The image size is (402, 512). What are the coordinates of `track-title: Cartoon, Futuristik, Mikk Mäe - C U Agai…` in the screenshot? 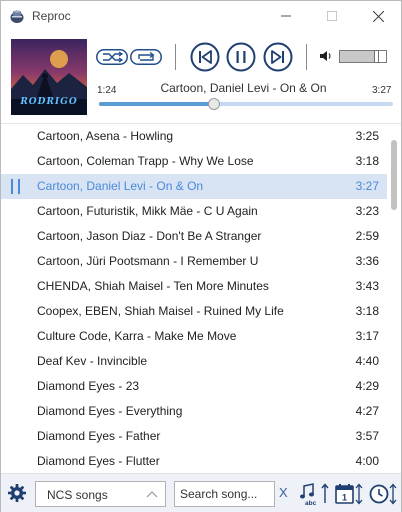 It's located at (147, 211).